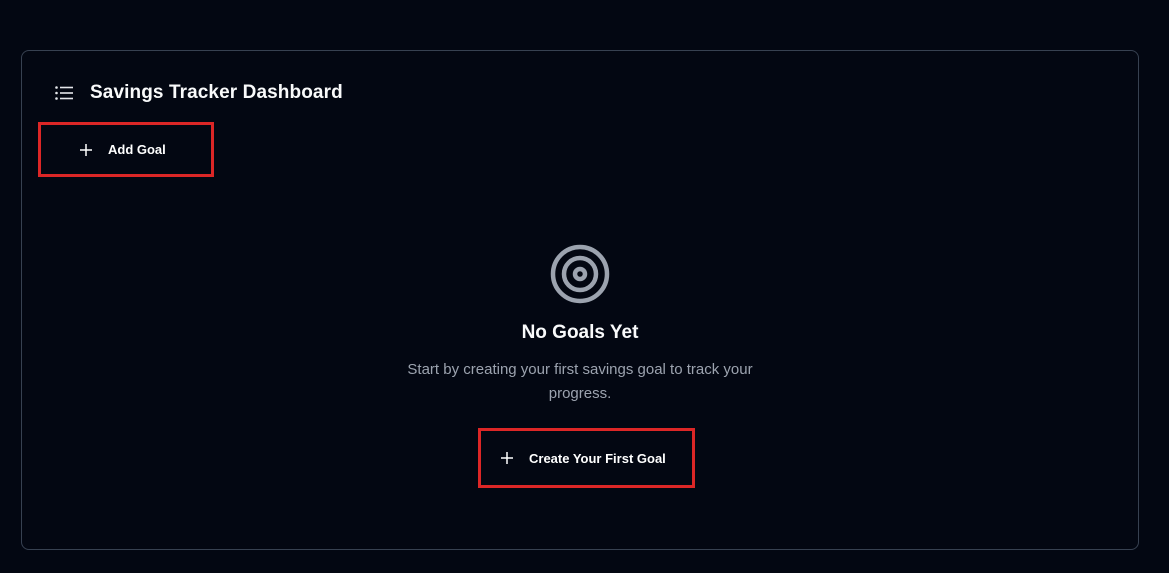 Image resolution: width=1169 pixels, height=573 pixels. I want to click on create-first-goal-label: Create Your First Goal, so click(597, 458).